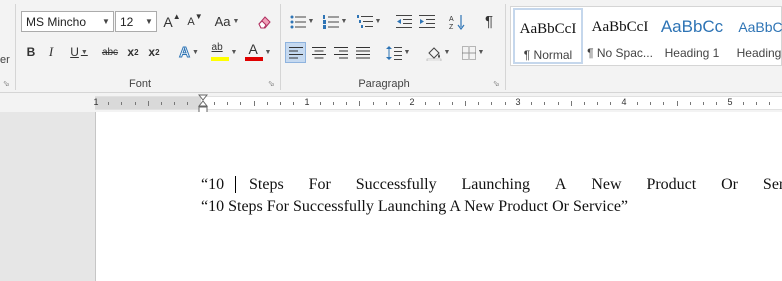 The height and width of the screenshot is (281, 782). I want to click on font-dialog-launcher-icon: ⬂, so click(272, 84).